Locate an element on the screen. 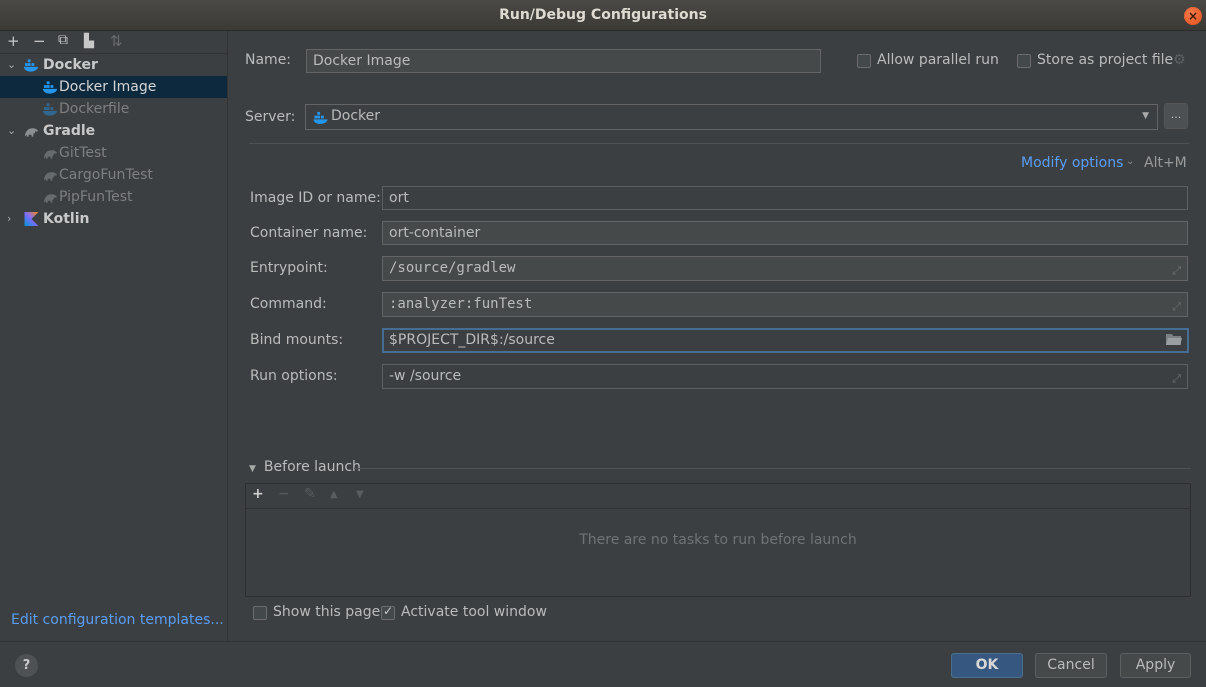 The height and width of the screenshot is (687, 1206). edit-task-icon: ✎ is located at coordinates (310, 494).